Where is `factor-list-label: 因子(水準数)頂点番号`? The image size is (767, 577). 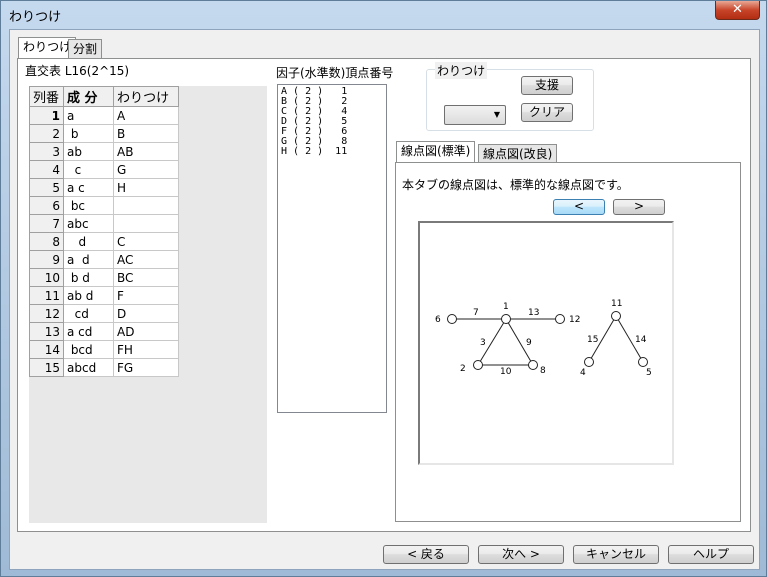
factor-list-label: 因子(水準数)頂点番号 is located at coordinates (335, 73).